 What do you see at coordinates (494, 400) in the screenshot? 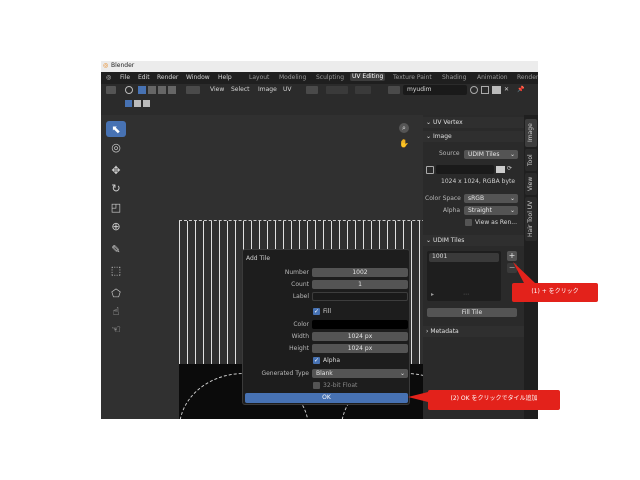
I see `callout-step-2: (2) OK をクリックでタイル追加` at bounding box center [494, 400].